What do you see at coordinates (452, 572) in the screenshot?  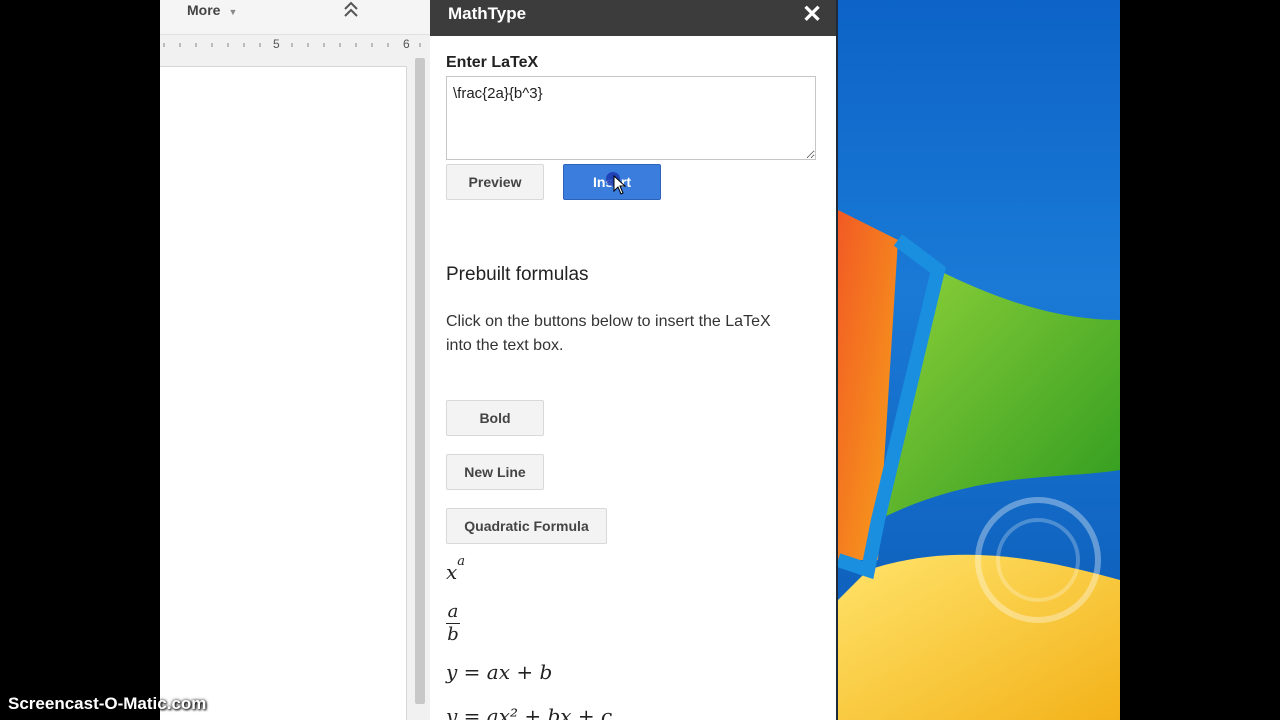 I see `power-base: x` at bounding box center [452, 572].